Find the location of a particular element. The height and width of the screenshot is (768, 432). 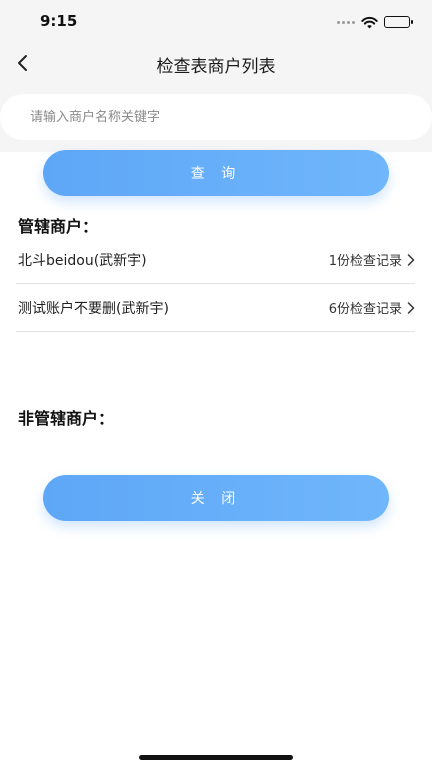

record-count: 1份检查记录 is located at coordinates (365, 261).